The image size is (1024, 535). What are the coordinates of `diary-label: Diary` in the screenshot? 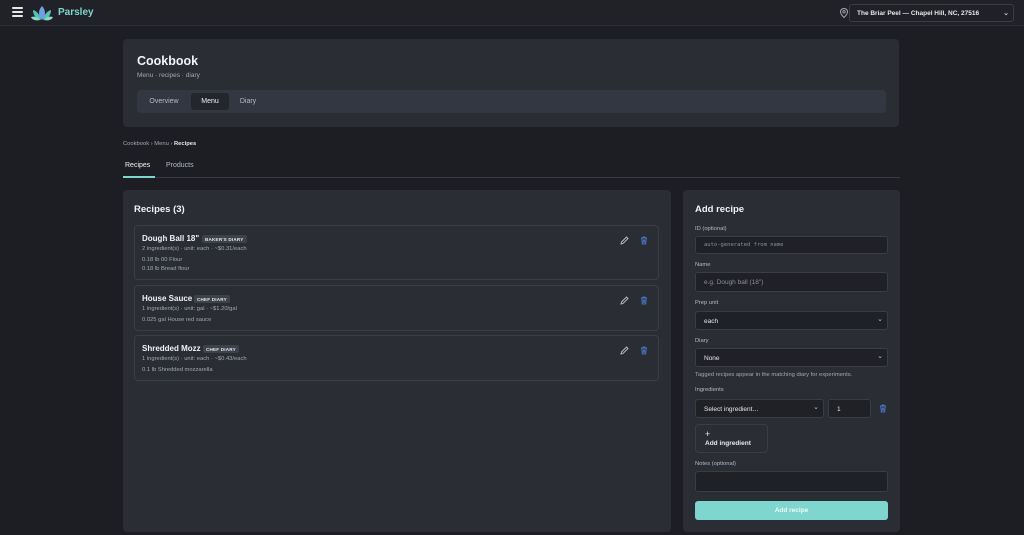 It's located at (702, 341).